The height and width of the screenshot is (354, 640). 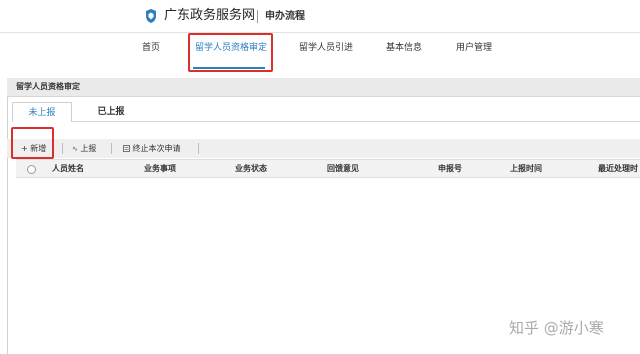 I want to click on column-header-name: 人员姓名, so click(x=68, y=169).